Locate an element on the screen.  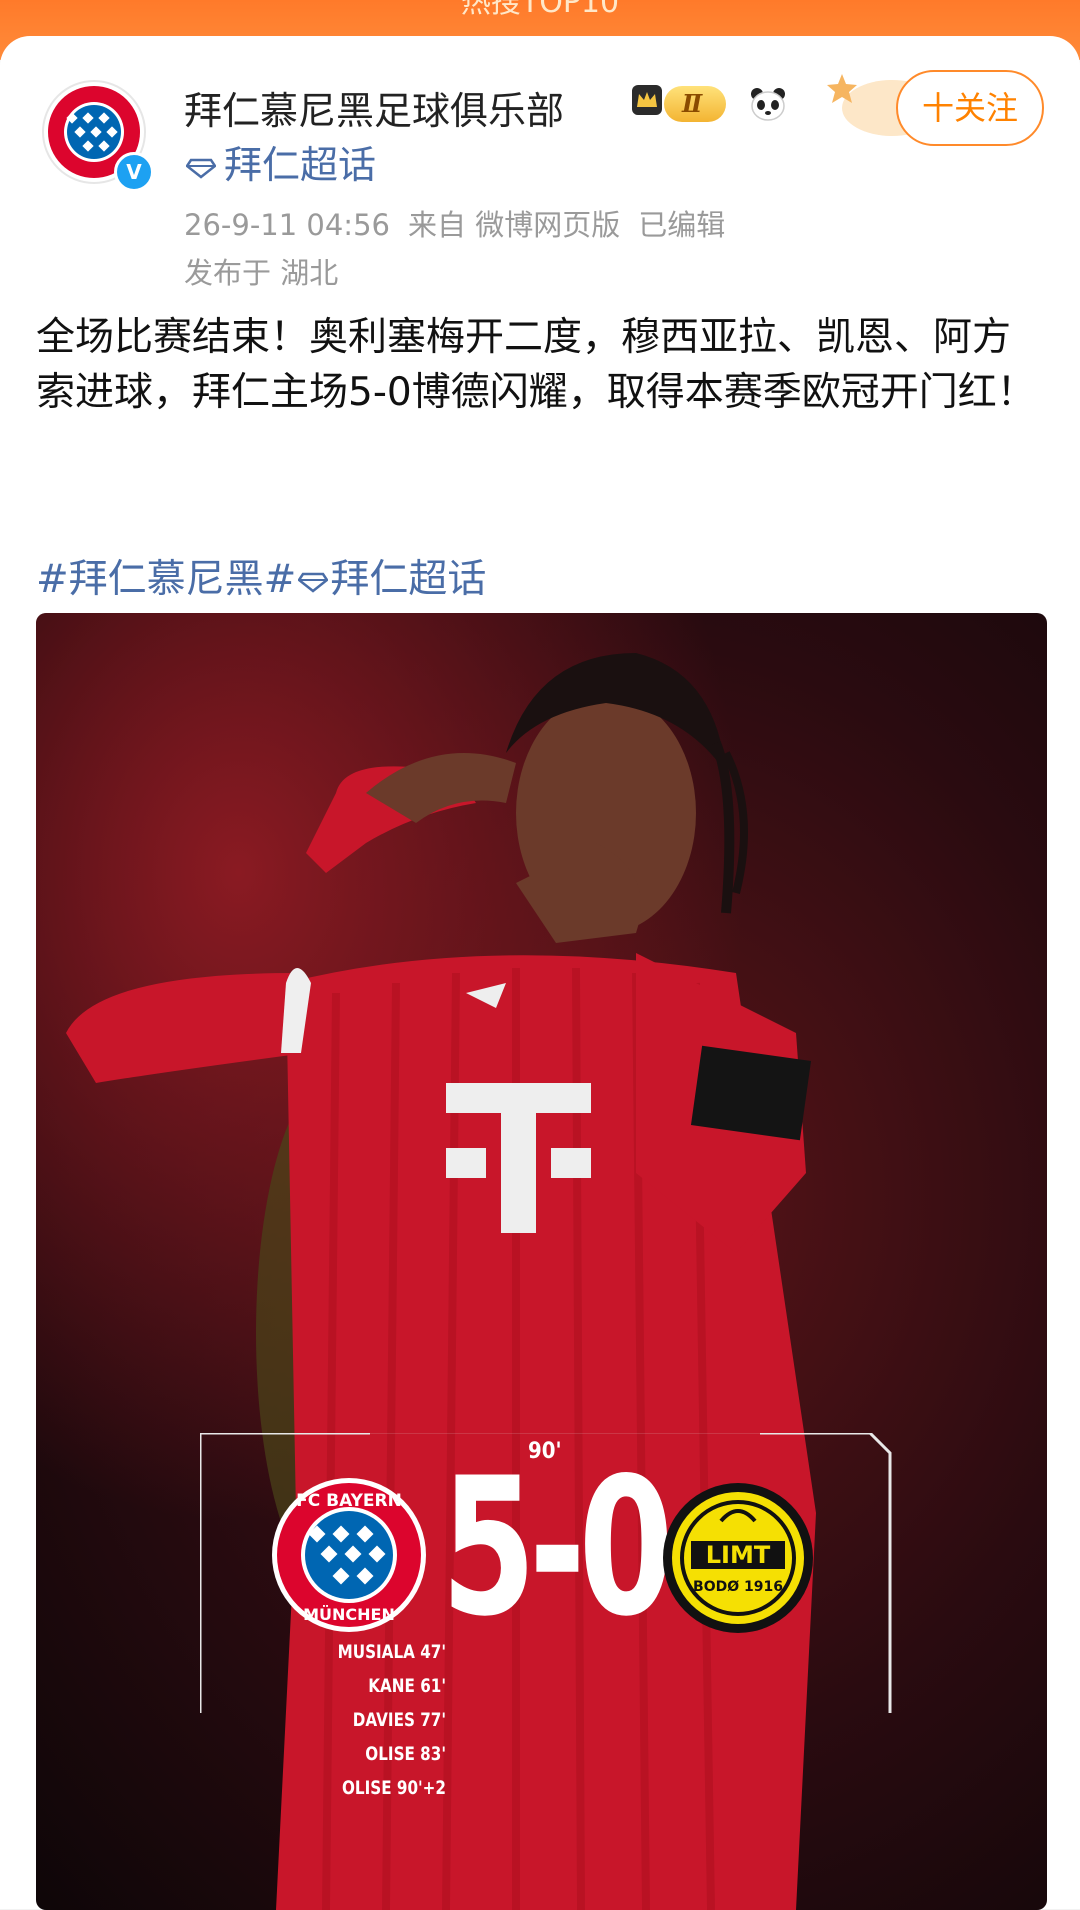
scorer-entry: KANE 61' is located at coordinates (407, 1686).